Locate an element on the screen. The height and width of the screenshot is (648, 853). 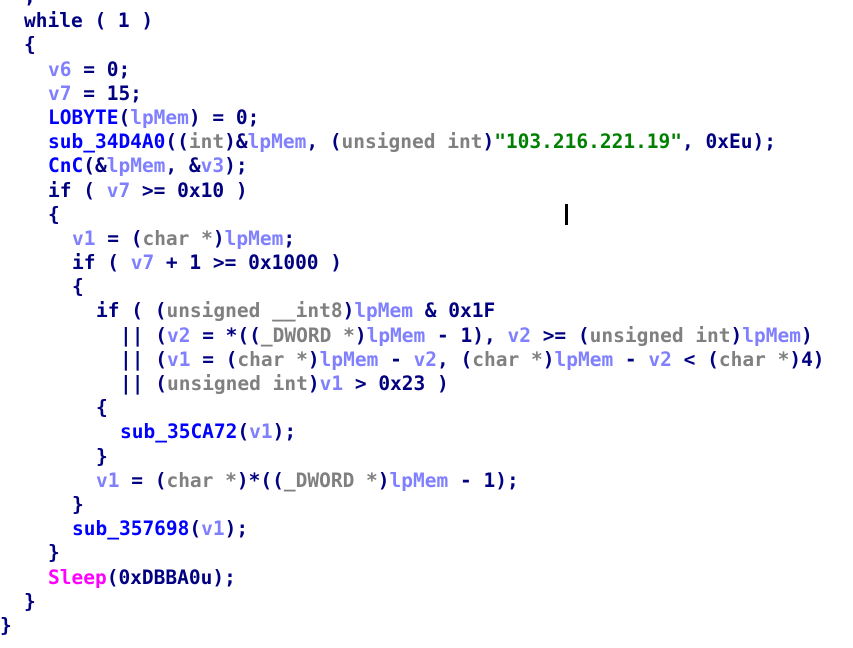
code-text: = 15; is located at coordinates (106, 93).